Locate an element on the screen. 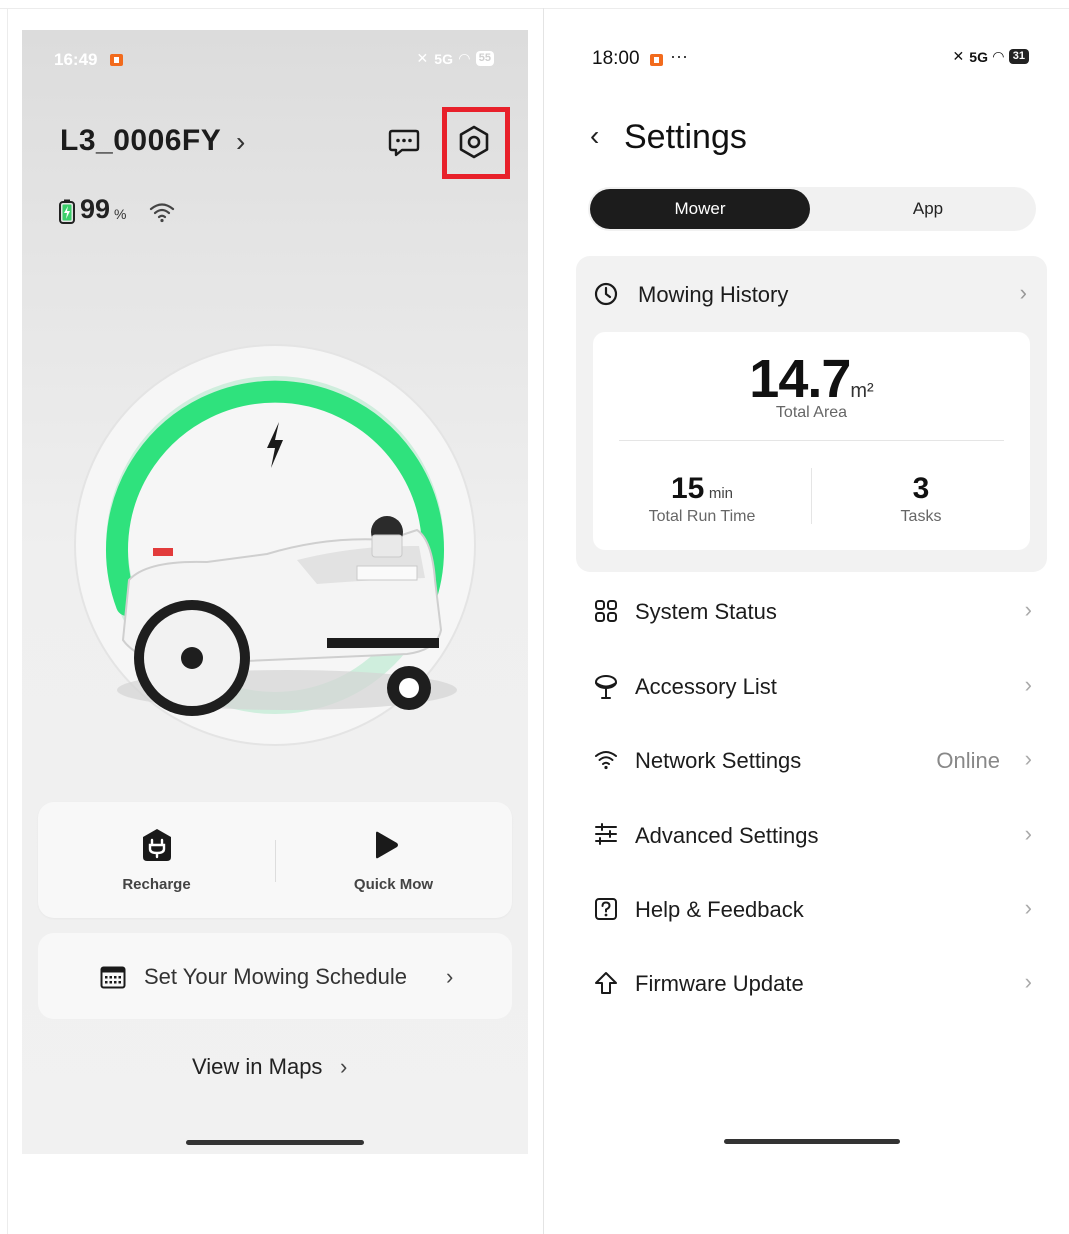 The image size is (1069, 1234). run-time-label: Total Run Time is located at coordinates (702, 516).